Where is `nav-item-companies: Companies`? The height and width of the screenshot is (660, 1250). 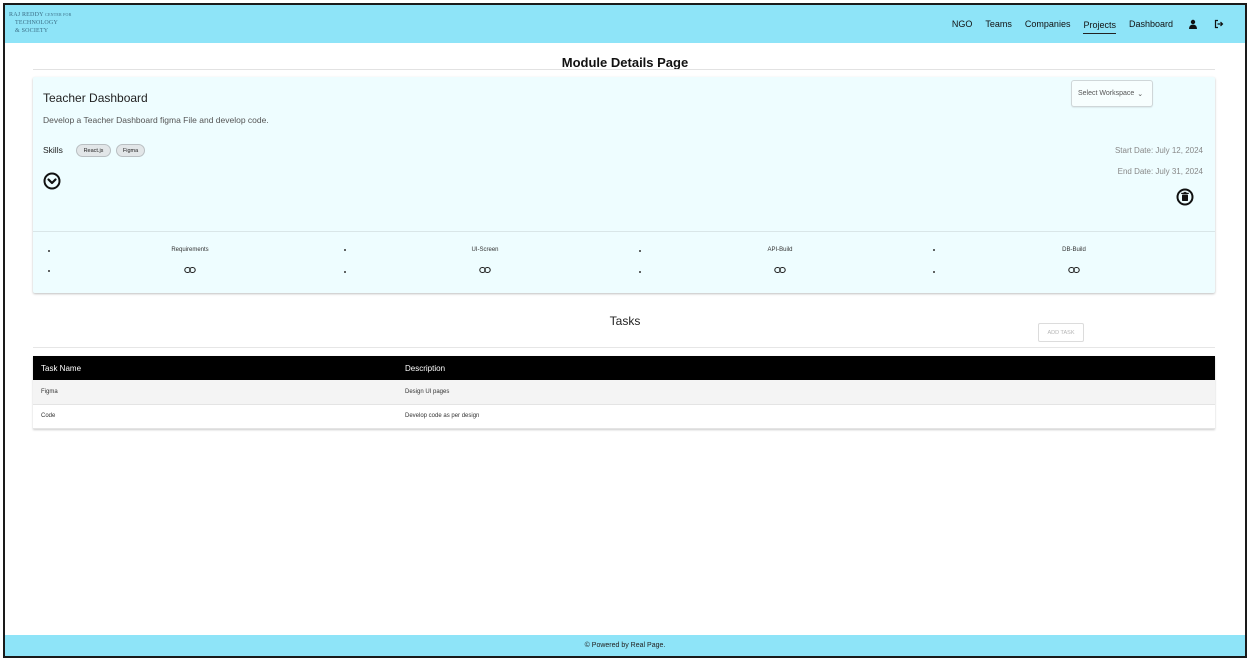
nav-item-companies: Companies is located at coordinates (1048, 24).